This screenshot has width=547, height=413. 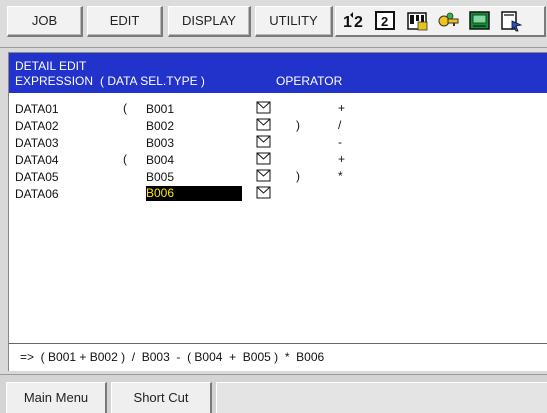 What do you see at coordinates (278, 159) in the screenshot?
I see `data-row-04: DATA04 ( B004 +` at bounding box center [278, 159].